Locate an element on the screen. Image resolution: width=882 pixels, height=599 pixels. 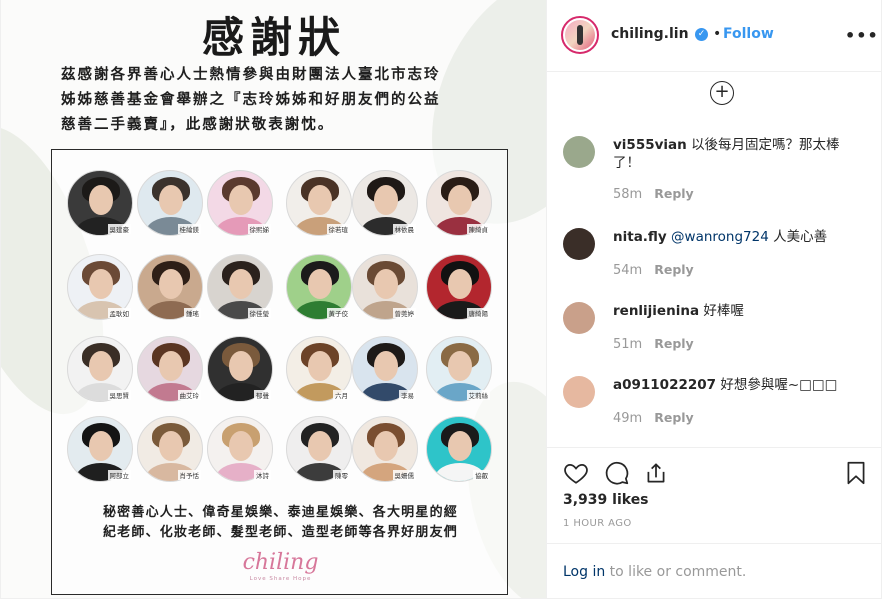
login-link: Log in is located at coordinates (584, 572).